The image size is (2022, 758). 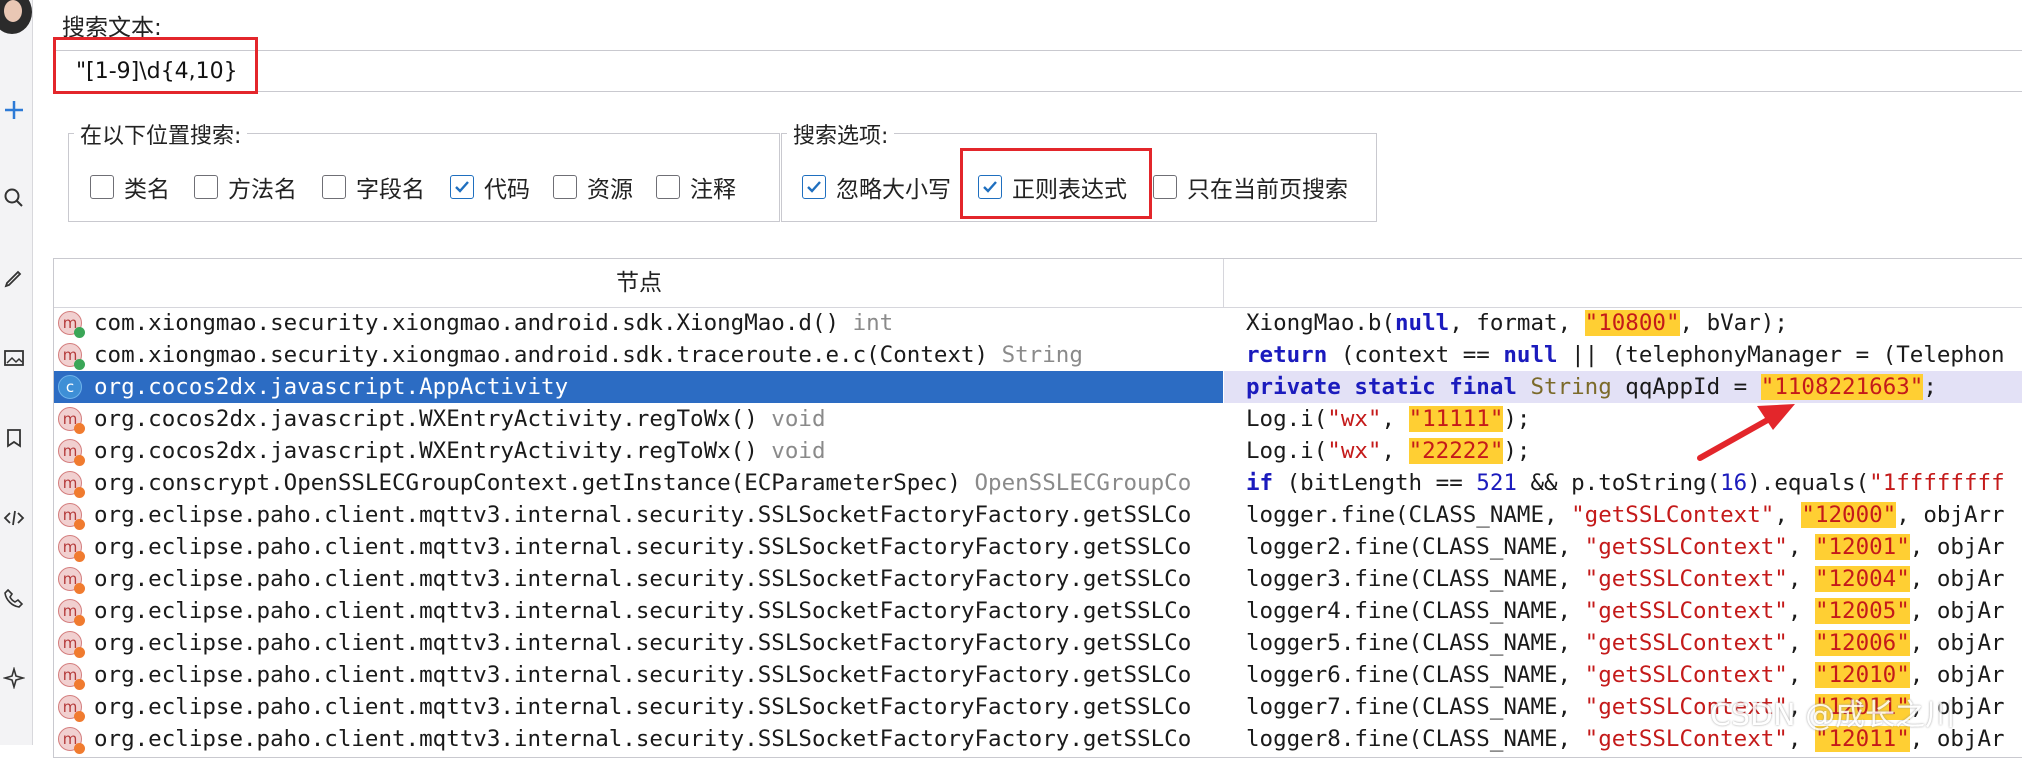 I want to click on edit-icon, so click(x=14, y=278).